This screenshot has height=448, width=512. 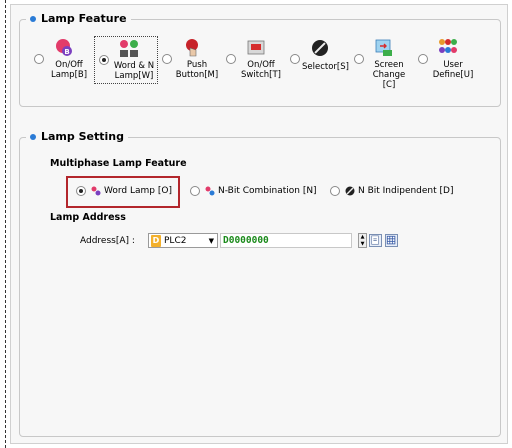 What do you see at coordinates (453, 75) in the screenshot?
I see `feature-label-line2: Define[U]` at bounding box center [453, 75].